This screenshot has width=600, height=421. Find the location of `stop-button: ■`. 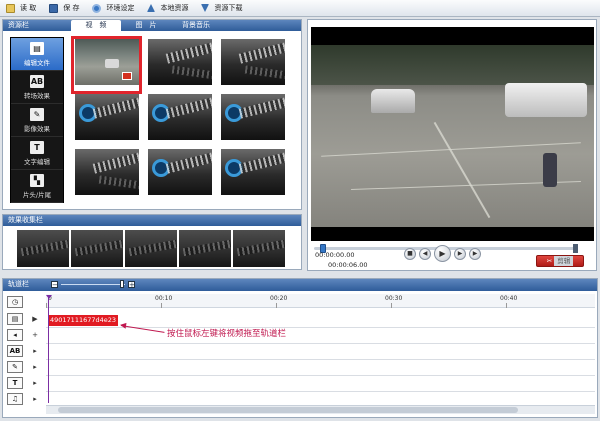

stop-button: ■ is located at coordinates (410, 253).